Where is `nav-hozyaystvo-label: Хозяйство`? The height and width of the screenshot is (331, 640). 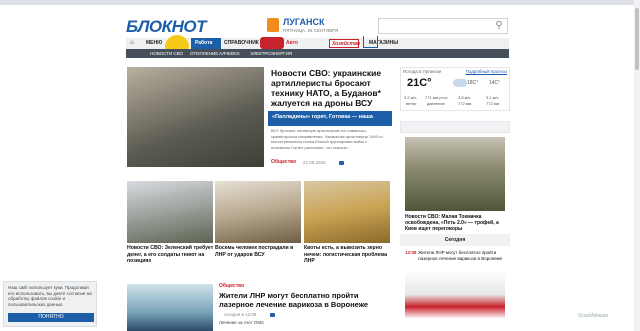
nav-hozyaystvo-label: Хозяйство is located at coordinates (346, 44).